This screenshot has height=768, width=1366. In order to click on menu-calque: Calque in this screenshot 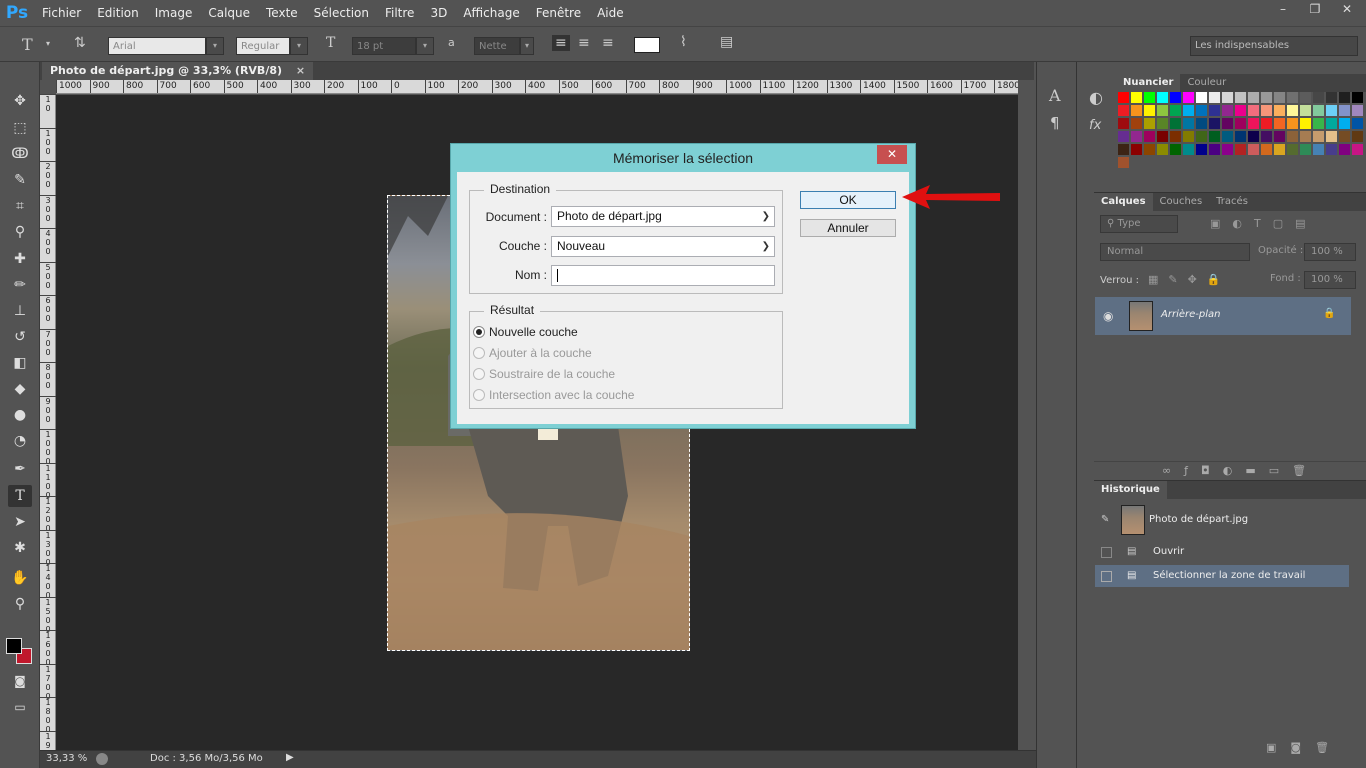, I will do `click(229, 13)`.